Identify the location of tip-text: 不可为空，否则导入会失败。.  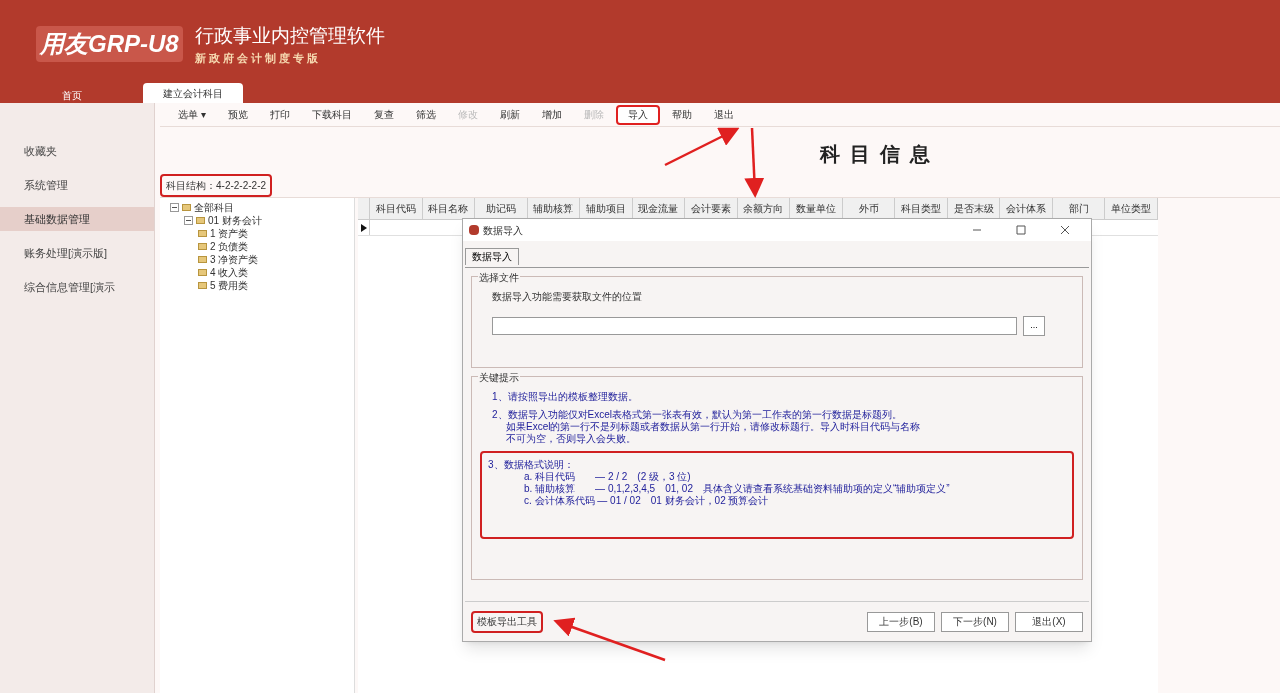
(571, 439).